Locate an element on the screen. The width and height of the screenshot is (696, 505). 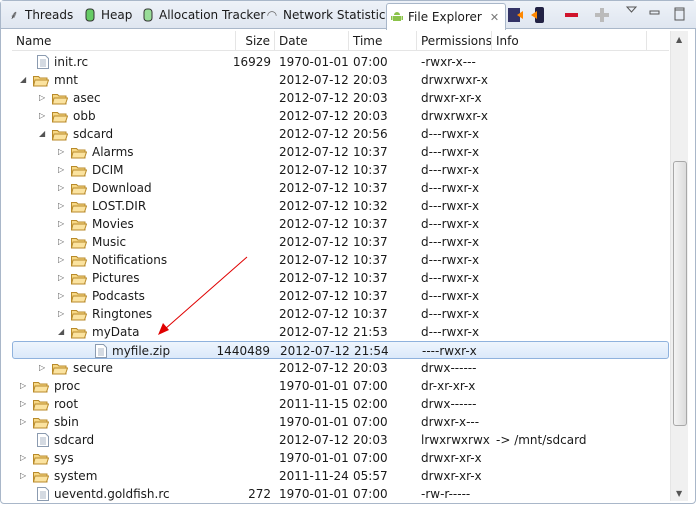
tab-threads: ⸙ Threads is located at coordinates (40, 15).